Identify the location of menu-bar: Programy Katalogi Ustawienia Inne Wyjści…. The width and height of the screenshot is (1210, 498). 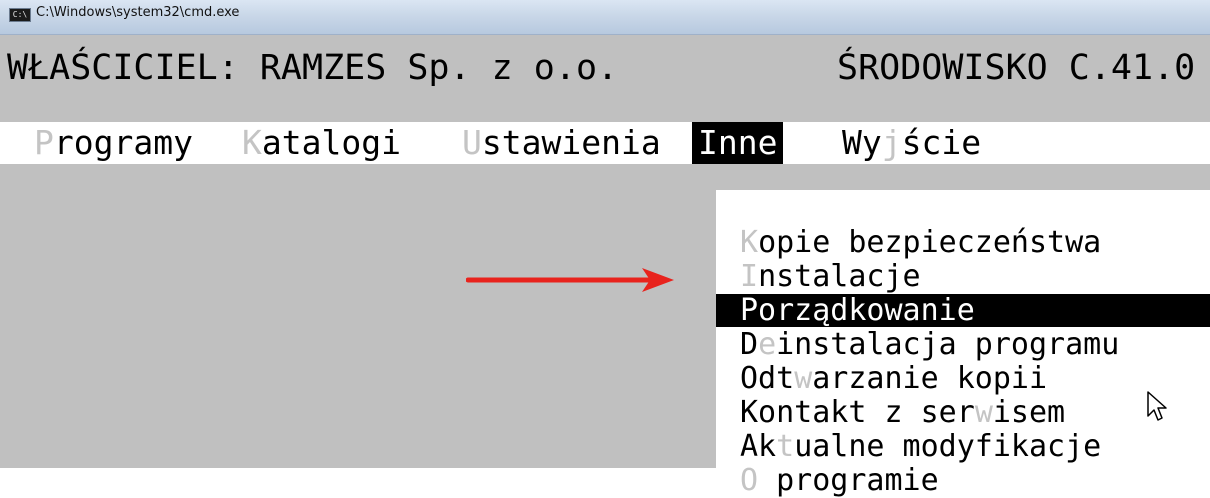
(605, 143).